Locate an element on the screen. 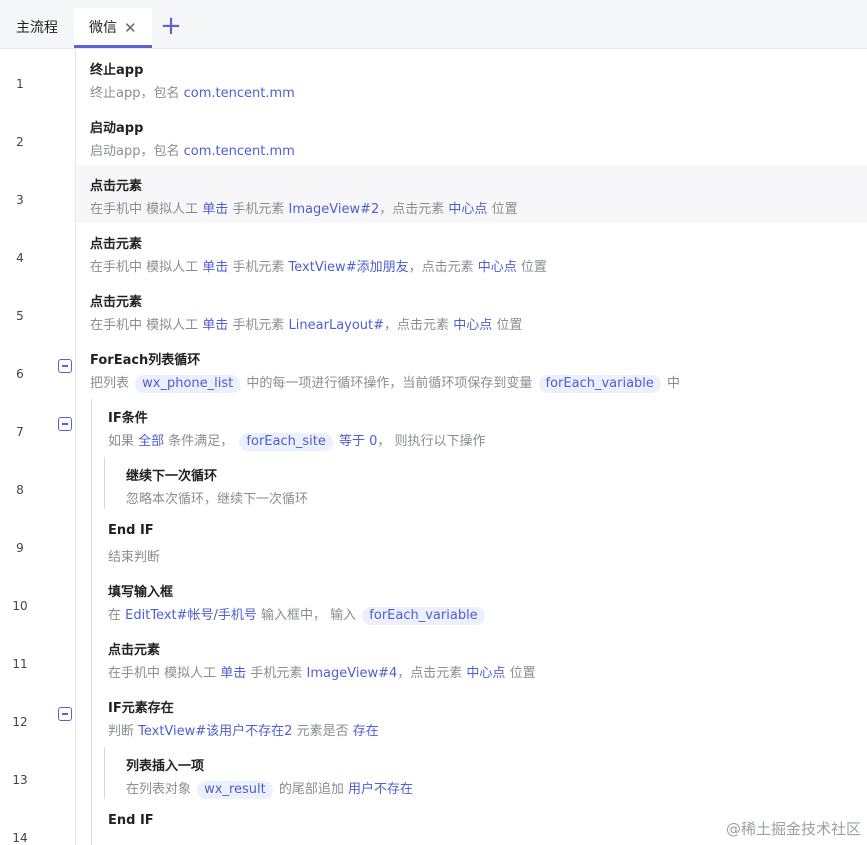  line-number: 6 is located at coordinates (20, 374).